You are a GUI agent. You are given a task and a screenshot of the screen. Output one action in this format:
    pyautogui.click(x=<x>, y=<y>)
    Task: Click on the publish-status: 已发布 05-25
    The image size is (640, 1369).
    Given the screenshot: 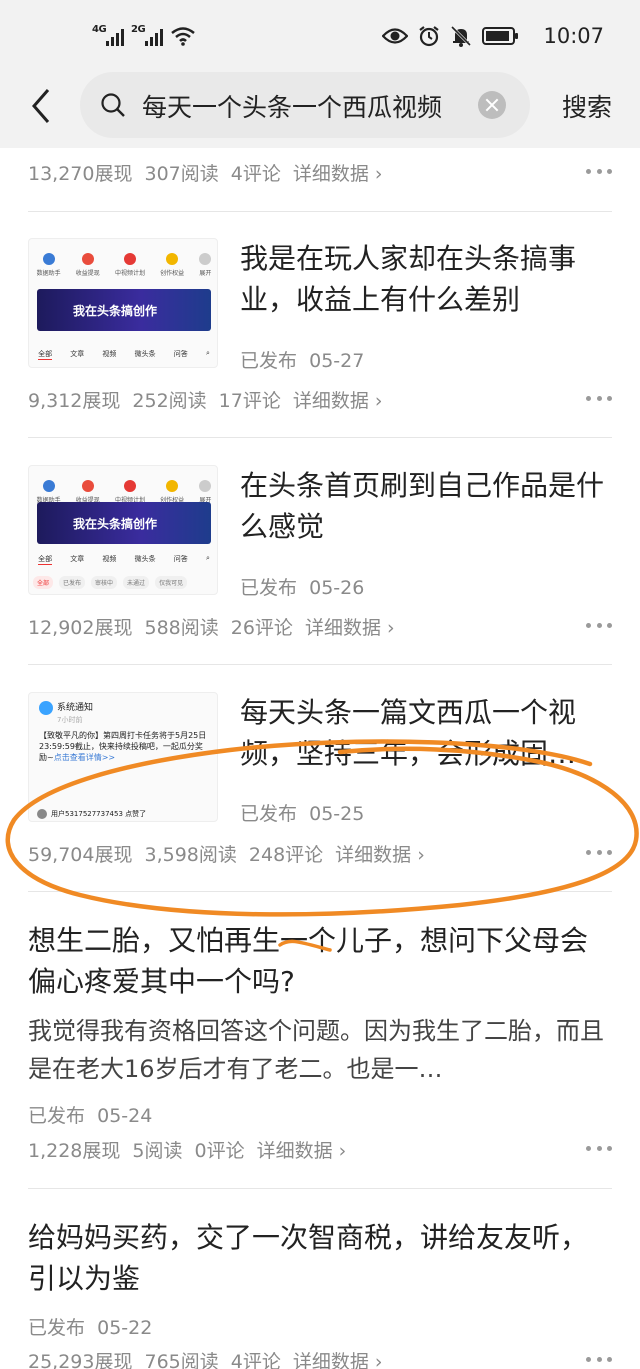 What is the action you would take?
    pyautogui.click(x=302, y=814)
    